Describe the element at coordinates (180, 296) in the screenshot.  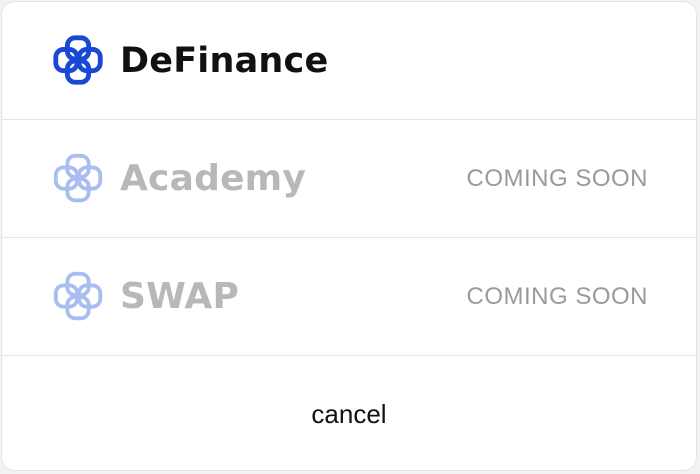
I see `menu-item-label: SWAP` at that location.